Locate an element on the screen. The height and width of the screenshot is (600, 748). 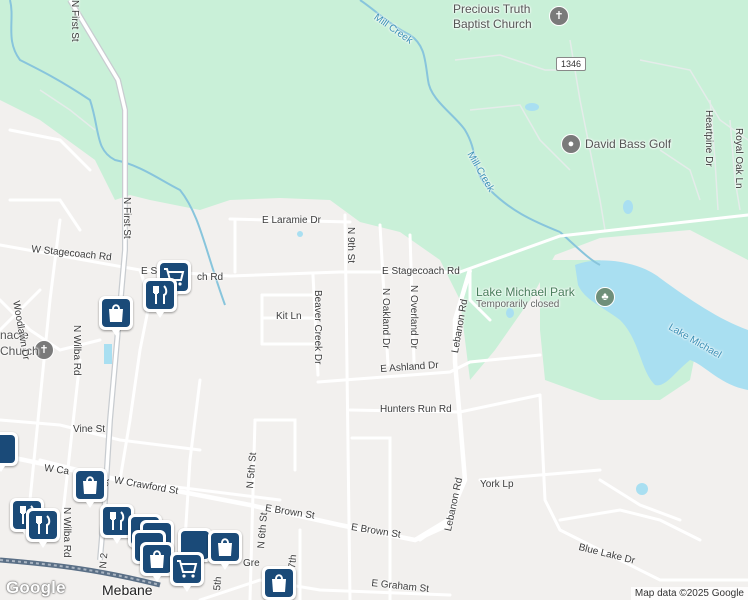
poi-park-label: Lake Michael Park is located at coordinates (525, 292).